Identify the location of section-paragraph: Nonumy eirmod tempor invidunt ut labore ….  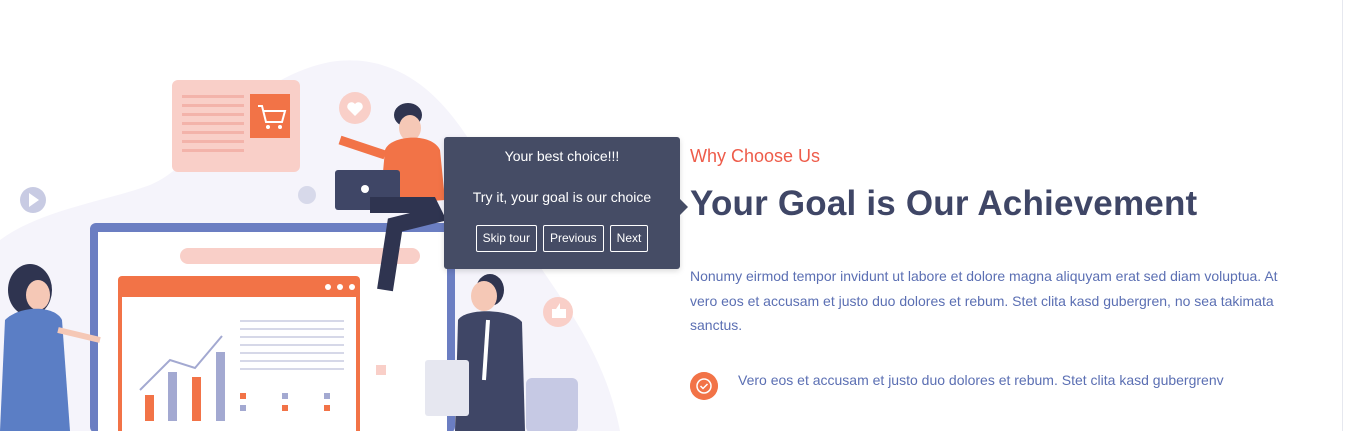
(984, 300).